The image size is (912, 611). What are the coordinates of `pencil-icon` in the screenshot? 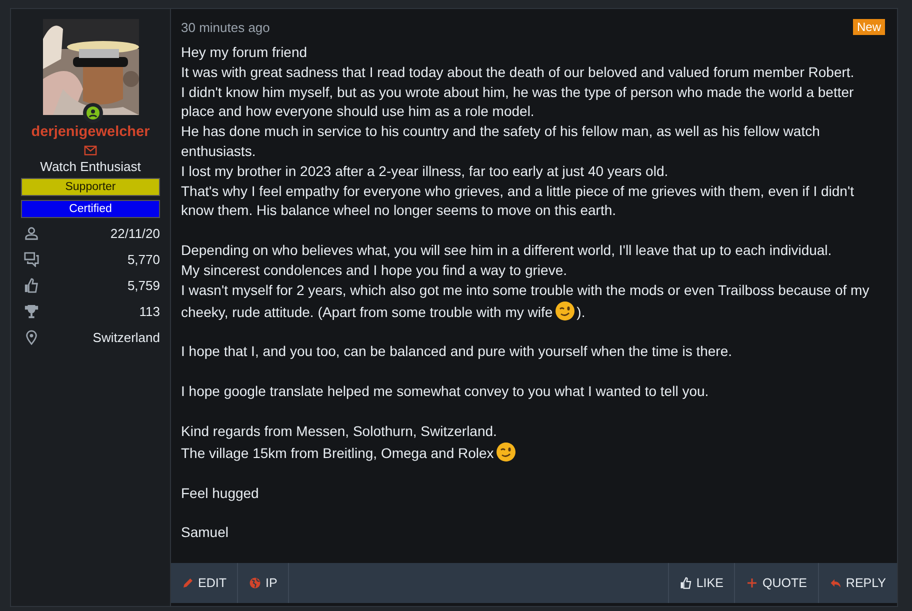 It's located at (188, 583).